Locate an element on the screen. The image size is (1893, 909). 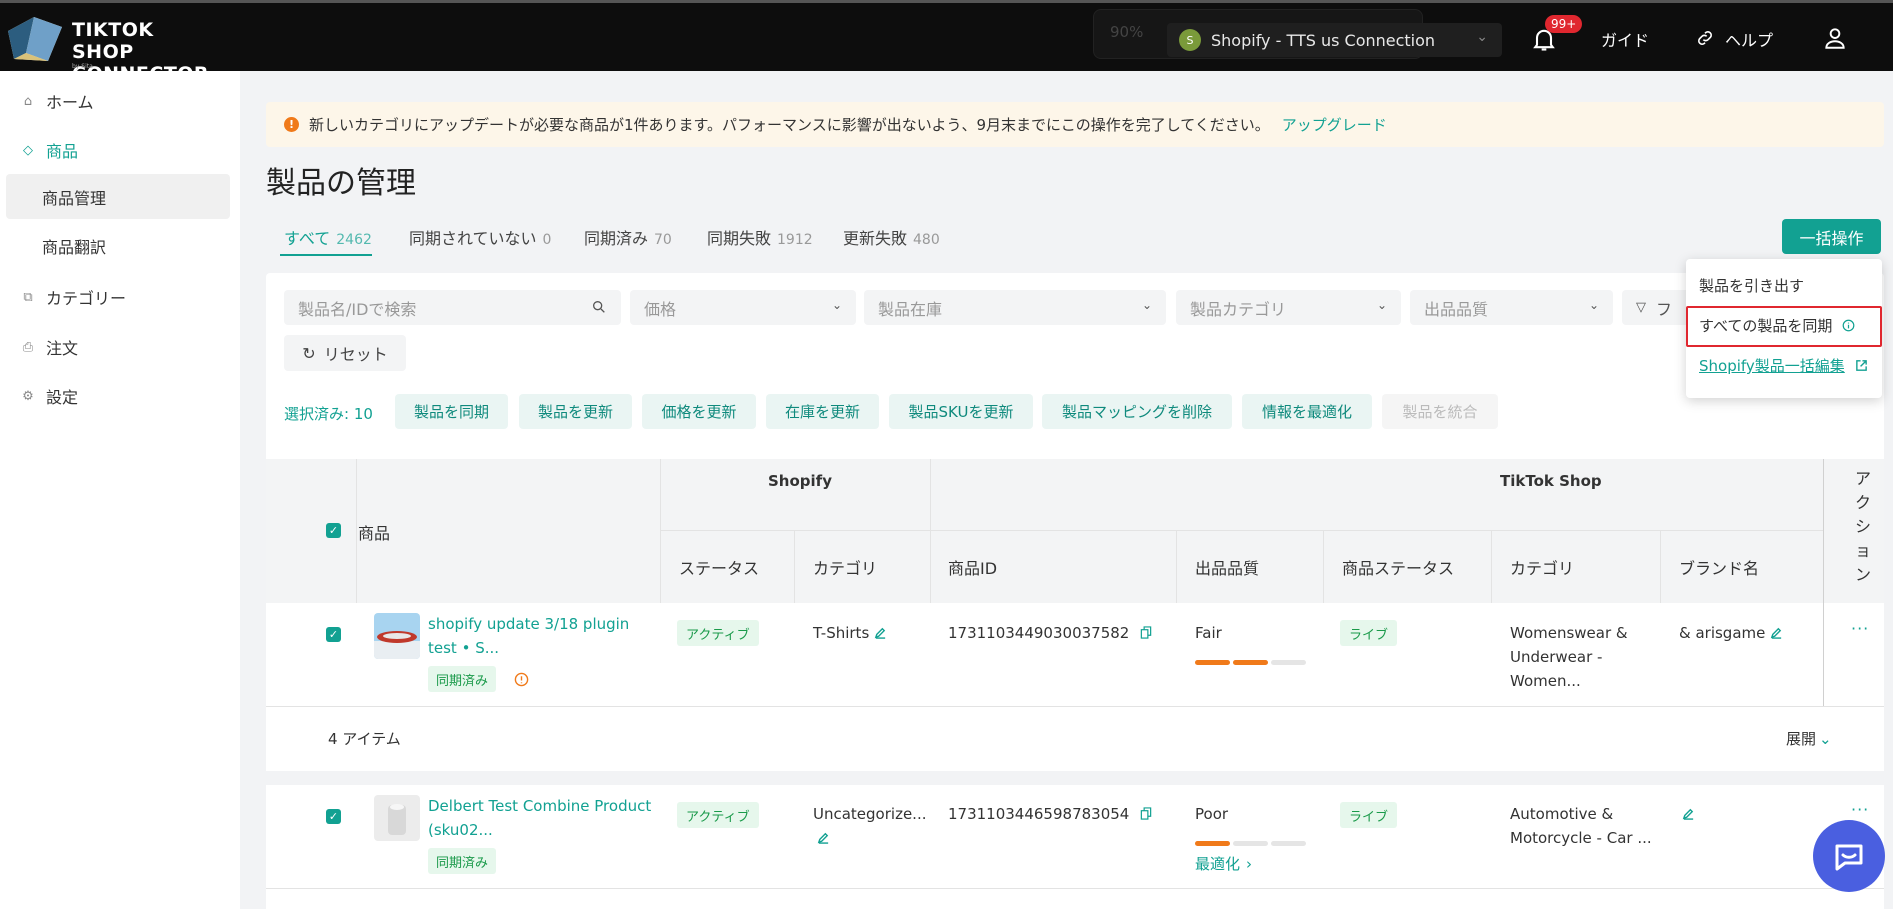
sidebar-item-products: ◇ 商品 is located at coordinates (49, 150).